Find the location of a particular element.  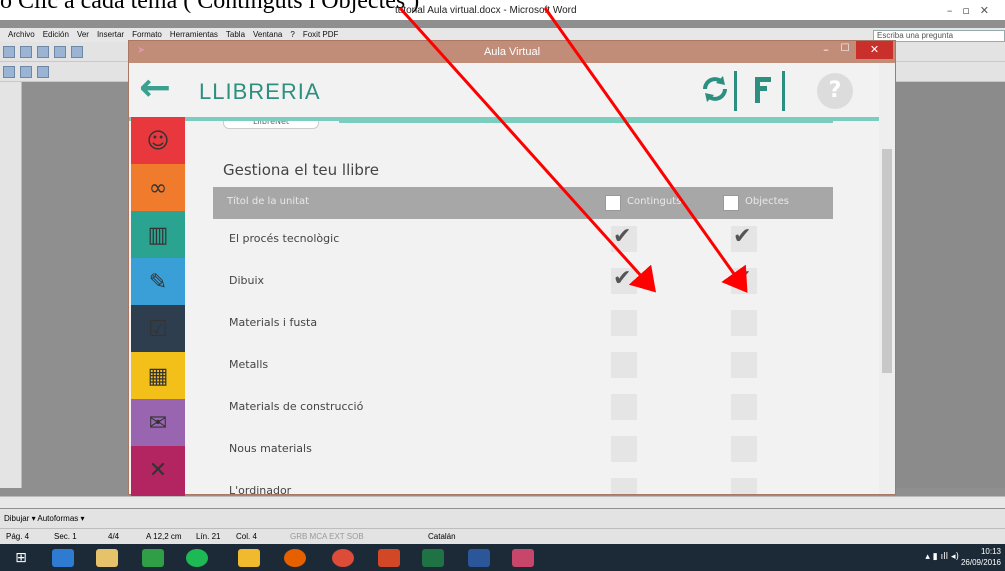

table-header: Títol de la unitat Continguts Objectes is located at coordinates (523, 203).